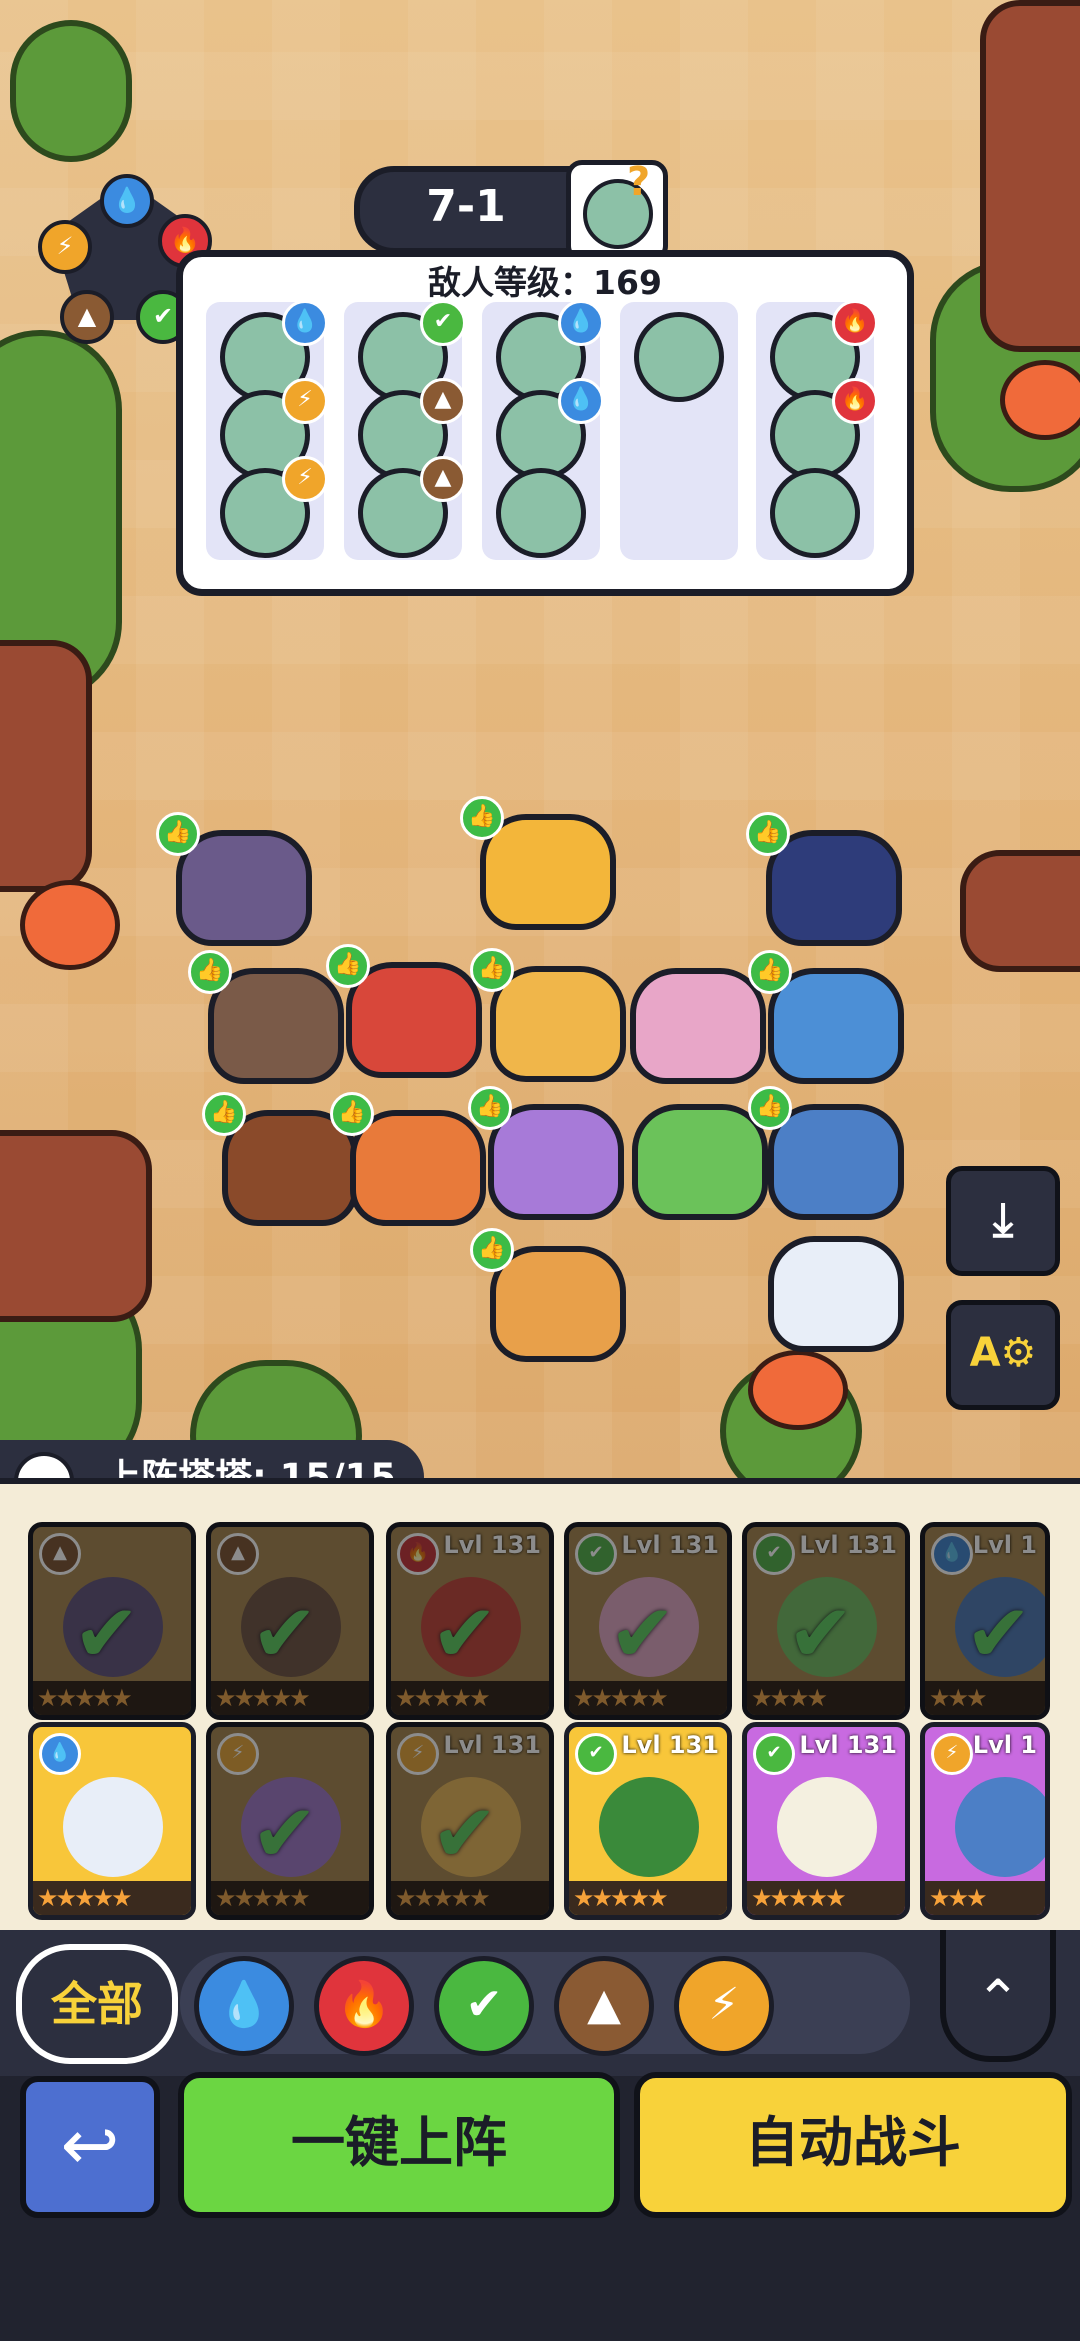  What do you see at coordinates (443, 401) in the screenshot?
I see `earth-badge-icon: ▲` at bounding box center [443, 401].